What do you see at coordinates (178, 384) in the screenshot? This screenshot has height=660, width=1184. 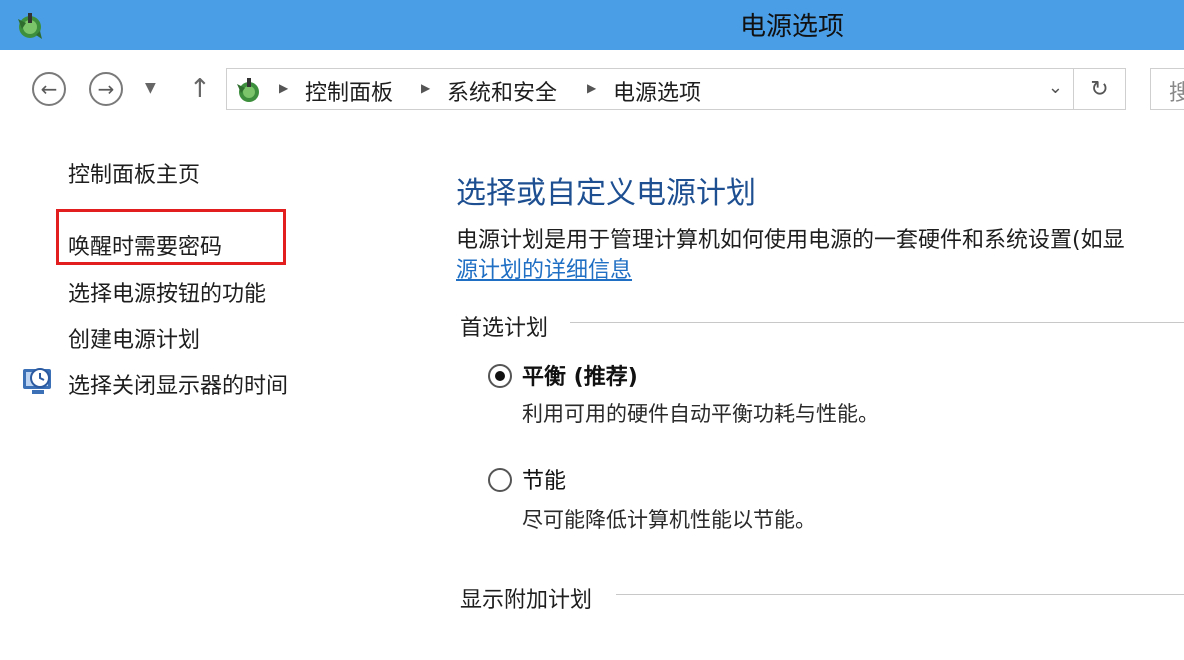 I see `sidebar-item-display-off-time: 选择关闭显示器的时间` at bounding box center [178, 384].